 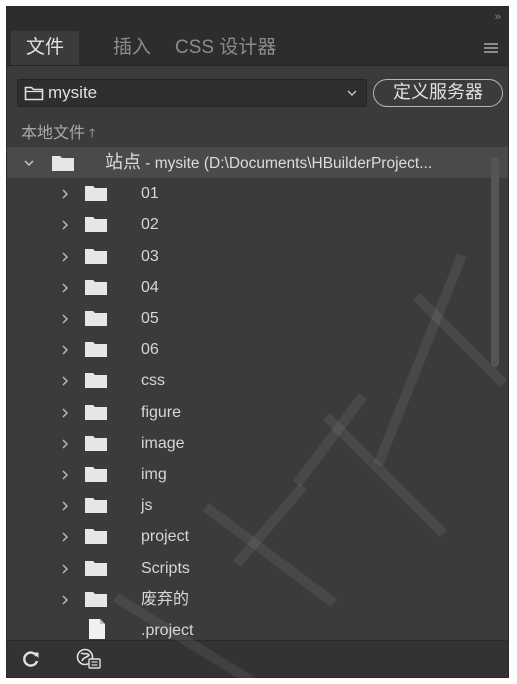 What do you see at coordinates (150, 318) in the screenshot?
I see `tree-item-label: 05` at bounding box center [150, 318].